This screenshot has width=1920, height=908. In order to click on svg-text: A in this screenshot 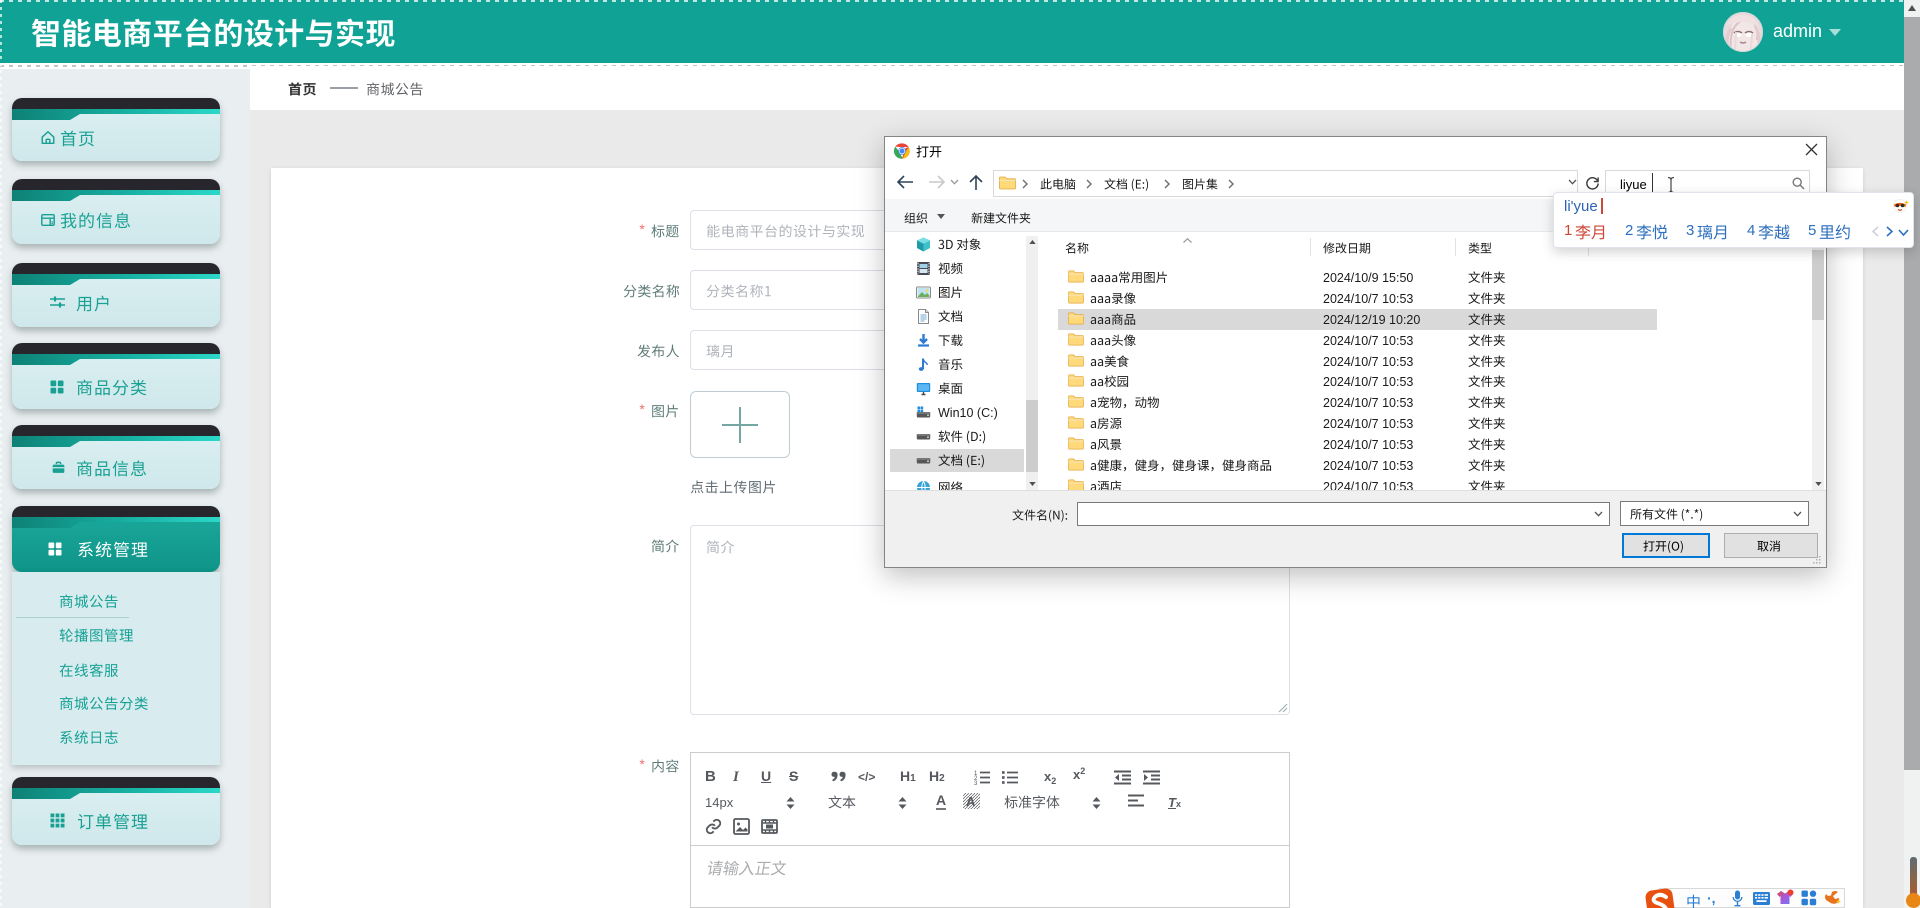, I will do `click(971, 801)`.